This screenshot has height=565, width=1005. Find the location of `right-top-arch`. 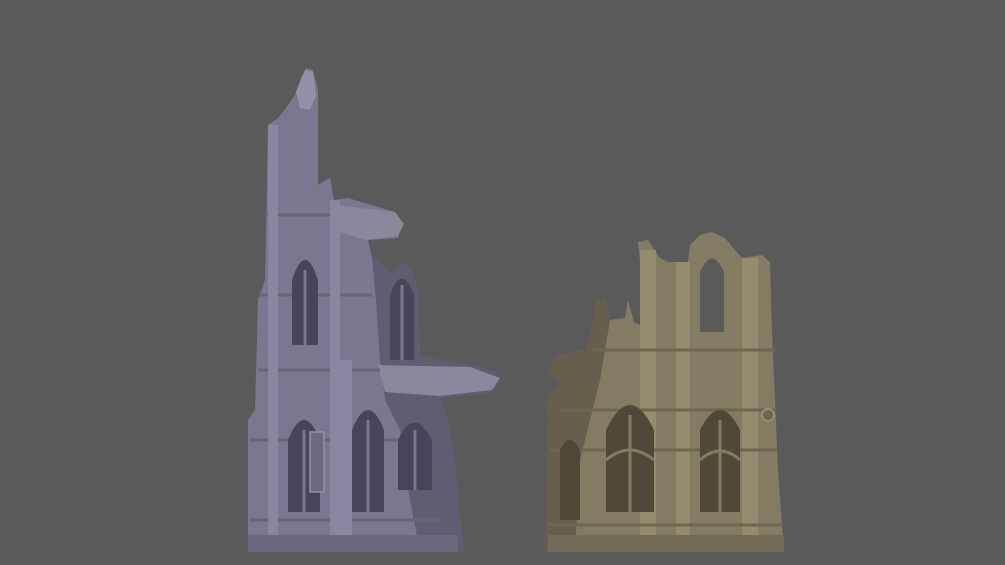

right-top-arch is located at coordinates (712, 295).